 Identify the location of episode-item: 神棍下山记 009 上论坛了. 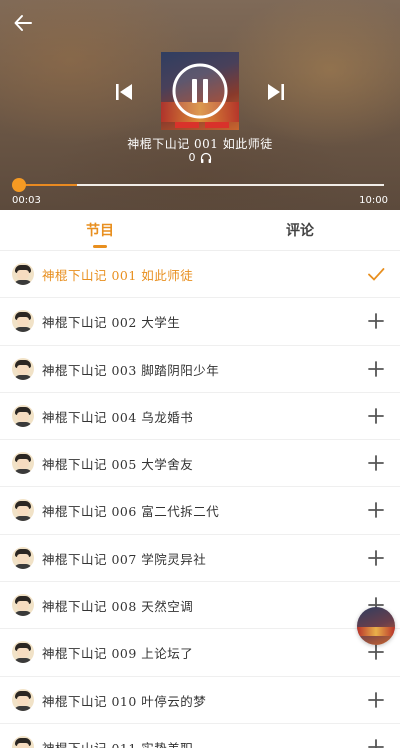
(200, 653).